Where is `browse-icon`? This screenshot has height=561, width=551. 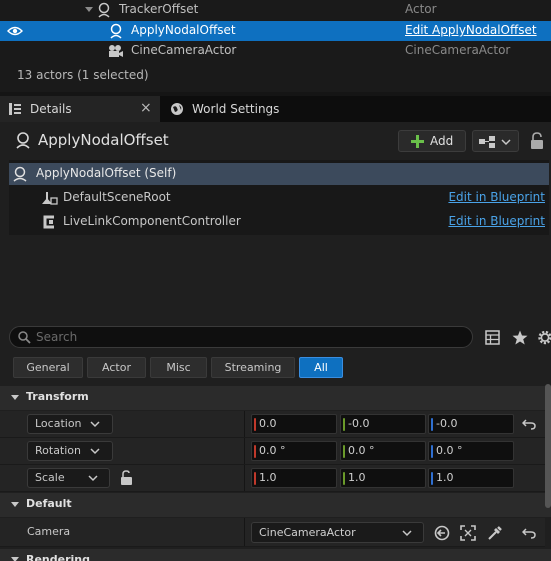 browse-icon is located at coordinates (468, 533).